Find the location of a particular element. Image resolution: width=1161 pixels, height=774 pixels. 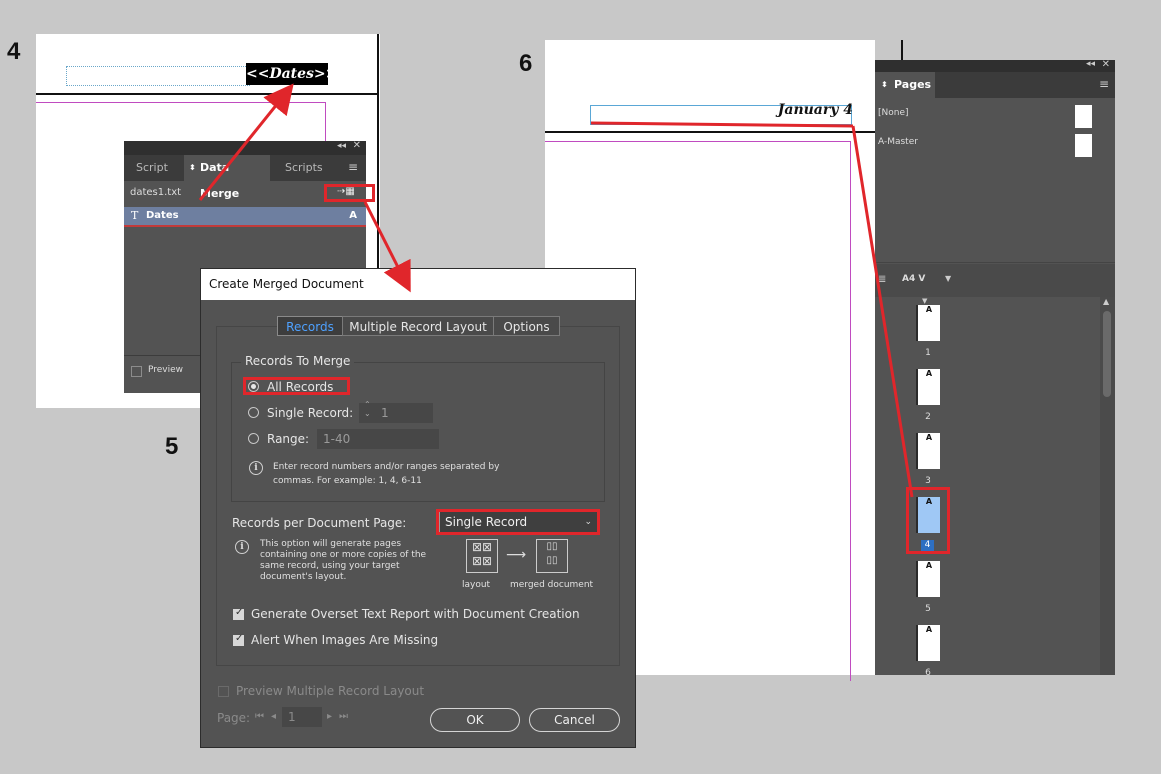

arrow-merge-button-to-dialog is located at coordinates (387, 247).